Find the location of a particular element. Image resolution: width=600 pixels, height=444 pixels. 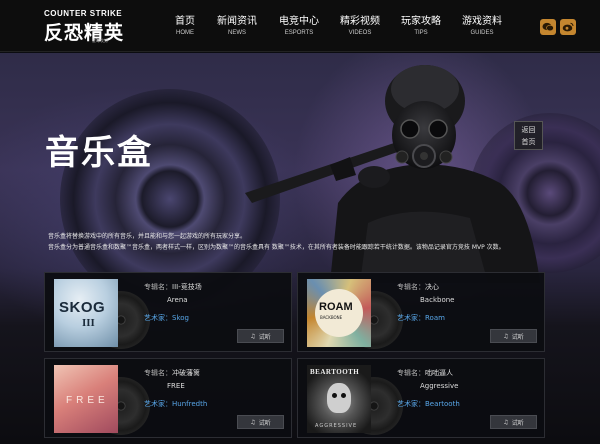

album-subtitle: FREE is located at coordinates (176, 386).